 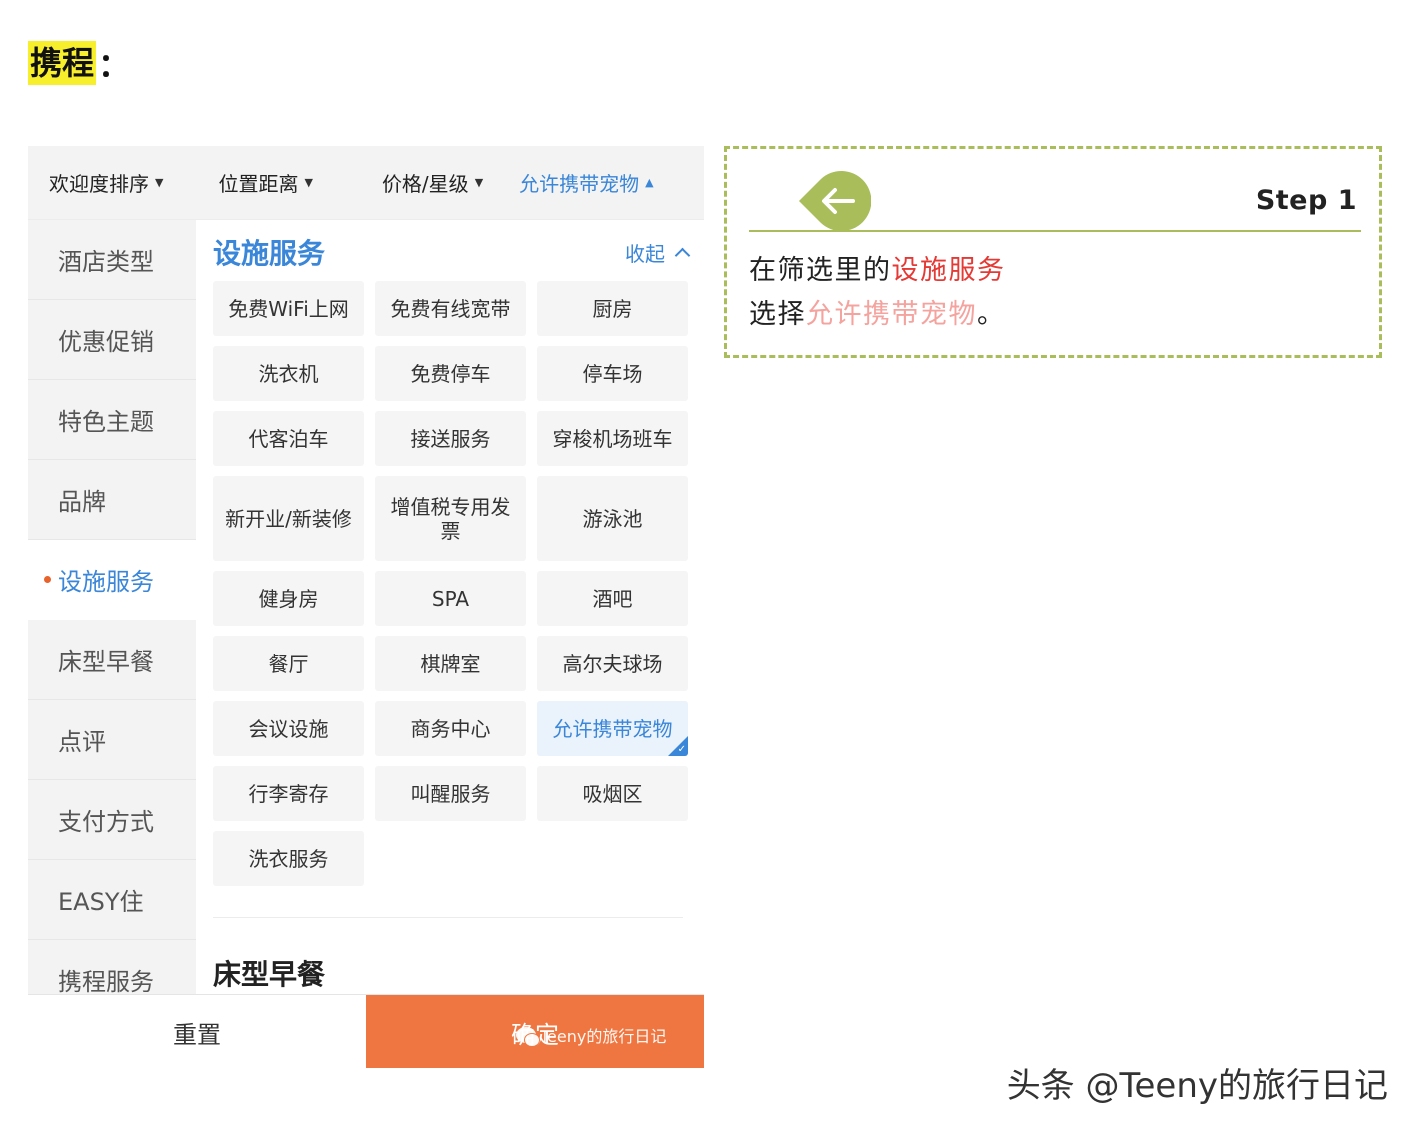 I want to click on sort-location: 位置距离 ▼, so click(x=265, y=182).